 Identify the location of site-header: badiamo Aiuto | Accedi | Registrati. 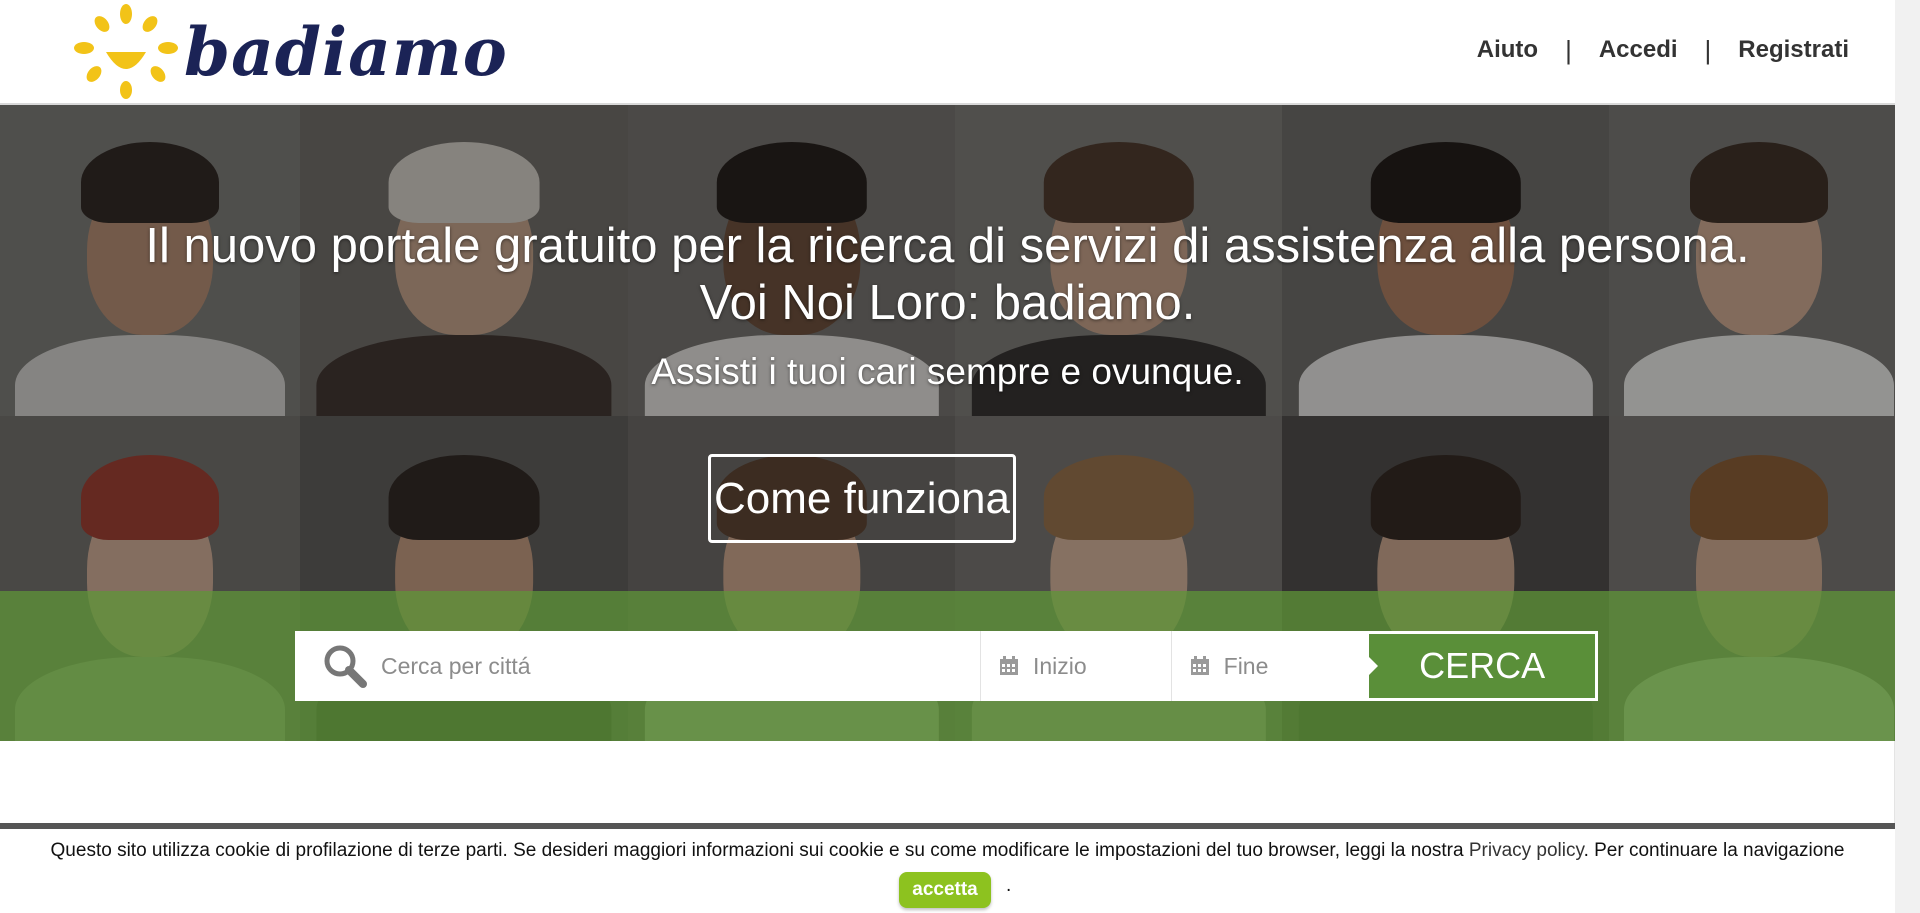
(947, 52).